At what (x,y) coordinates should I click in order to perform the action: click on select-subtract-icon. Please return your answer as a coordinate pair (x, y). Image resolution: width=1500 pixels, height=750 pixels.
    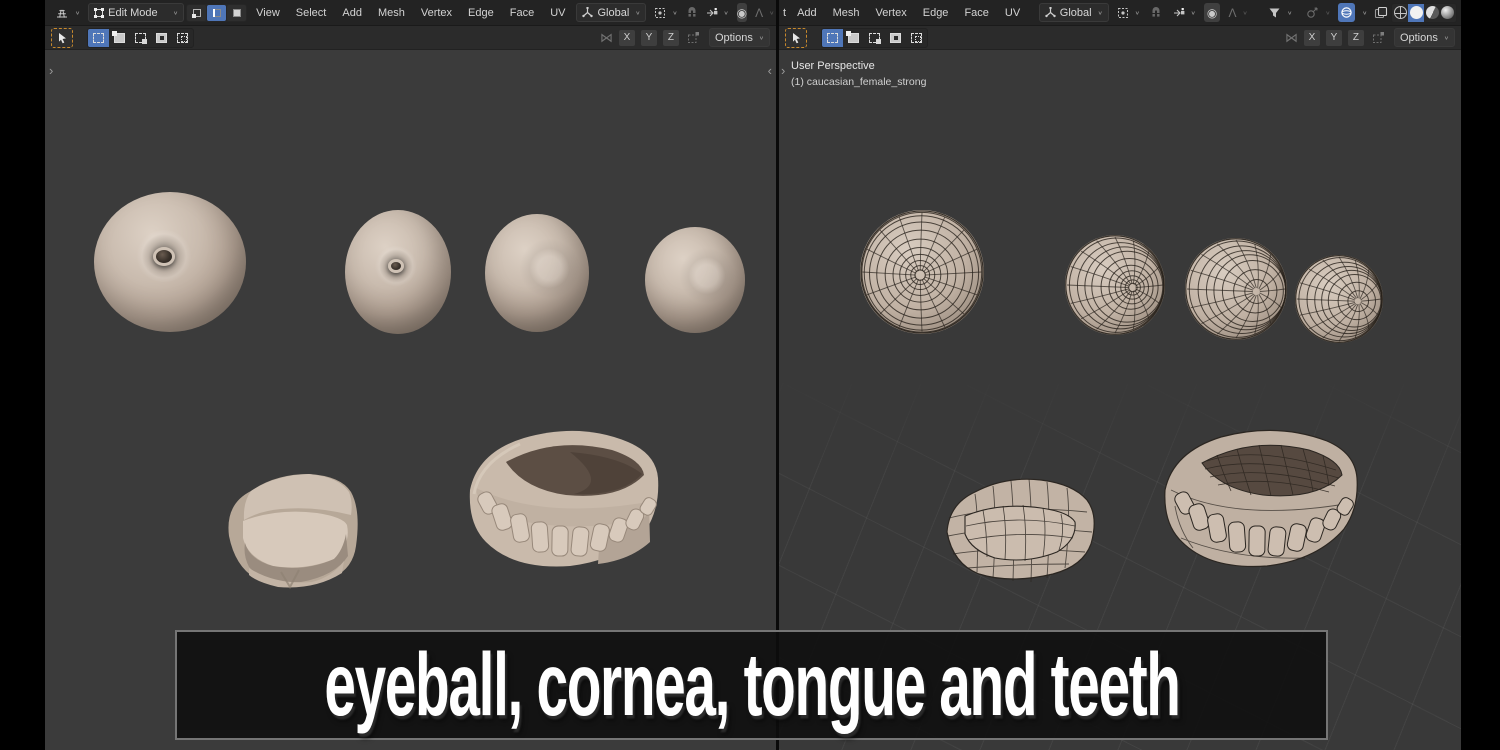
    Looking at the image, I should click on (141, 38).